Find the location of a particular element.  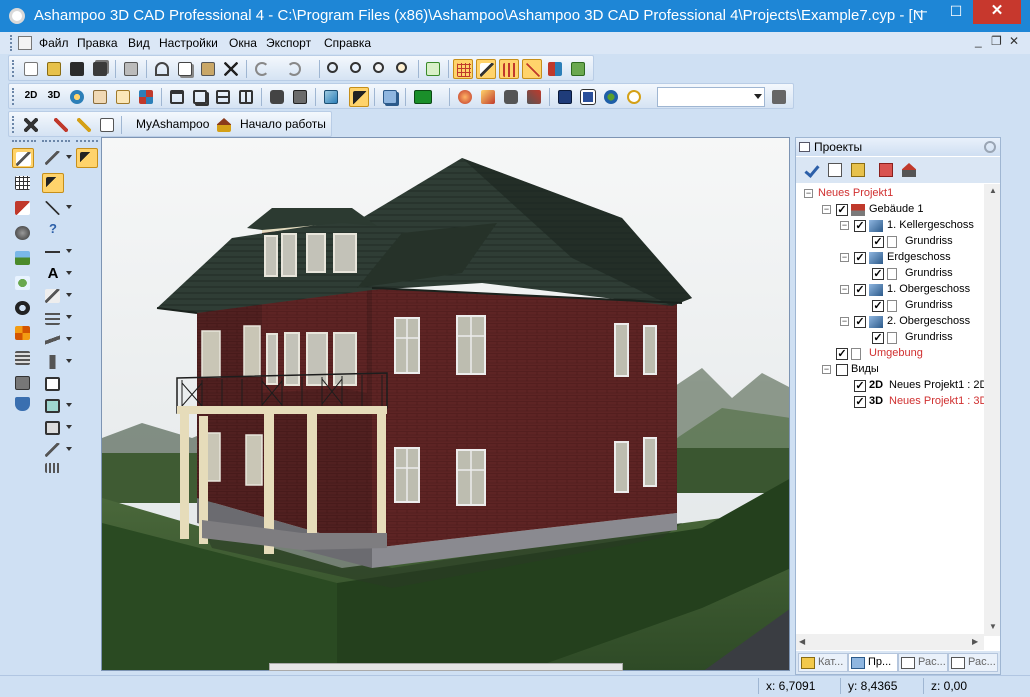

close-button: ✕ is located at coordinates (997, 12).